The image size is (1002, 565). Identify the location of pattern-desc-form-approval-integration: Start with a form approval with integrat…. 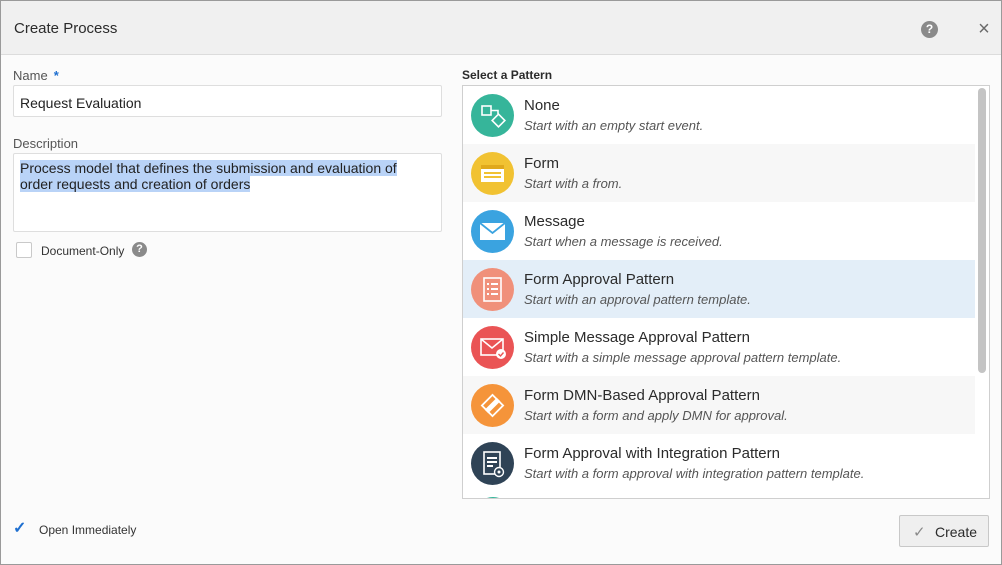
(694, 473).